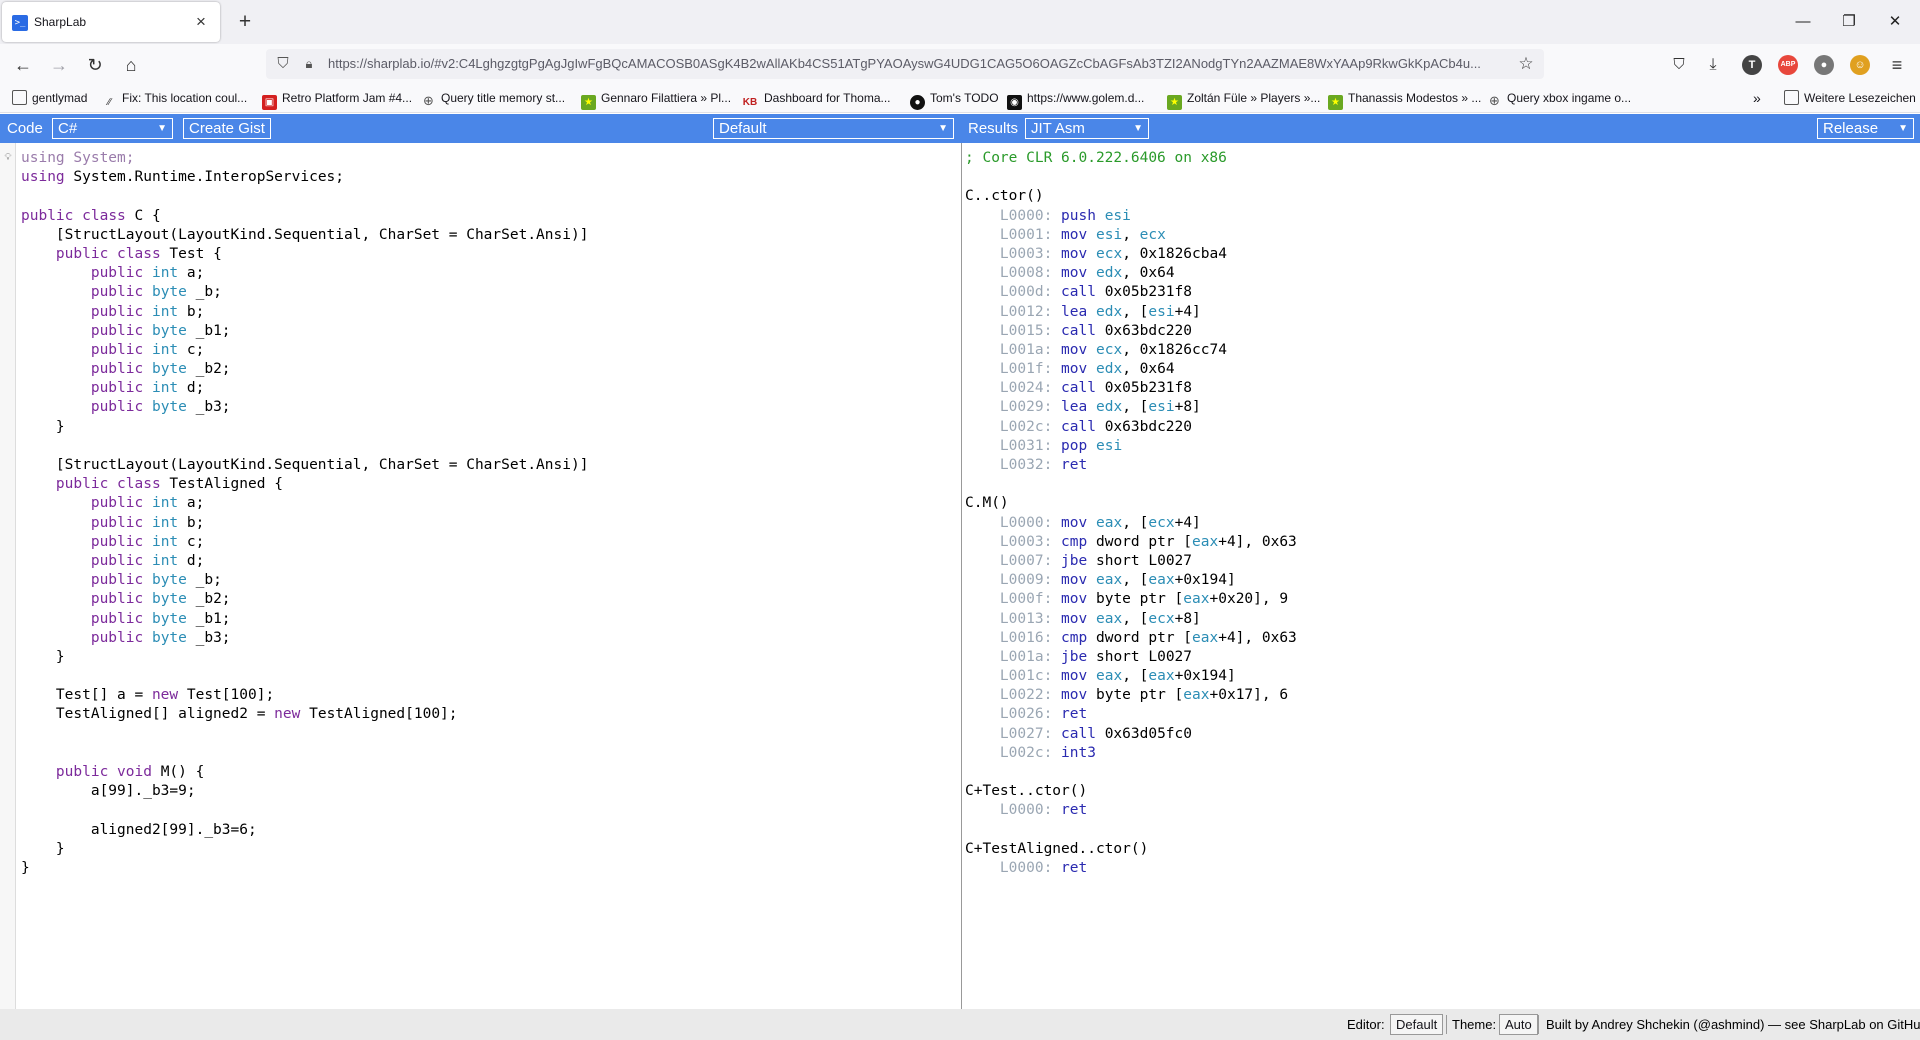  I want to click on asm-label: L0009:, so click(1026, 580).